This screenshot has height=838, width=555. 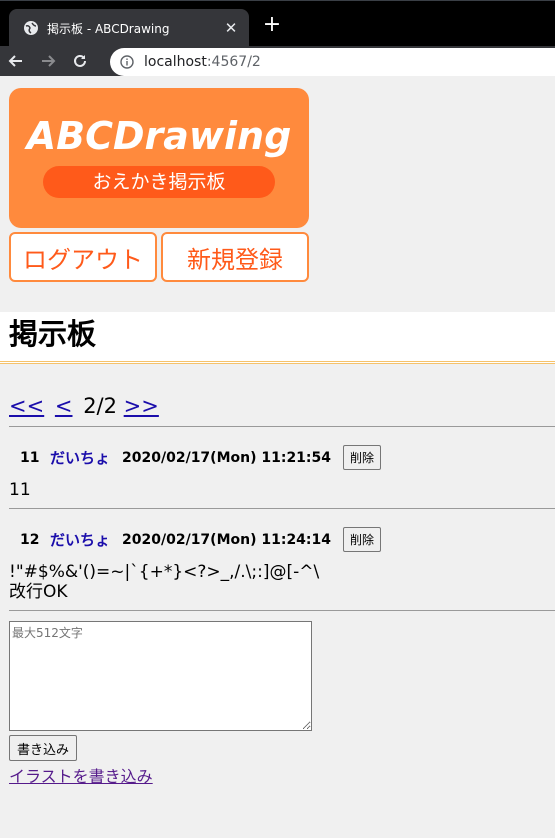 What do you see at coordinates (43, 748) in the screenshot?
I see `submit-button: 書き込み` at bounding box center [43, 748].